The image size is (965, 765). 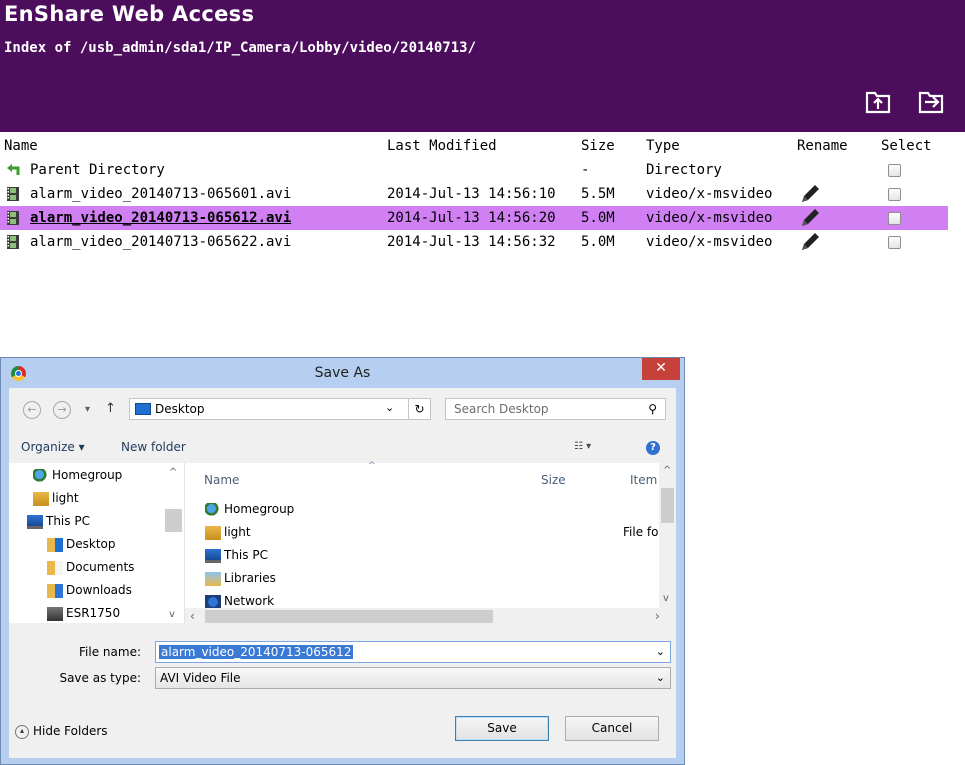 What do you see at coordinates (192, 616) in the screenshot?
I see `scroll-left-icon: ‹` at bounding box center [192, 616].